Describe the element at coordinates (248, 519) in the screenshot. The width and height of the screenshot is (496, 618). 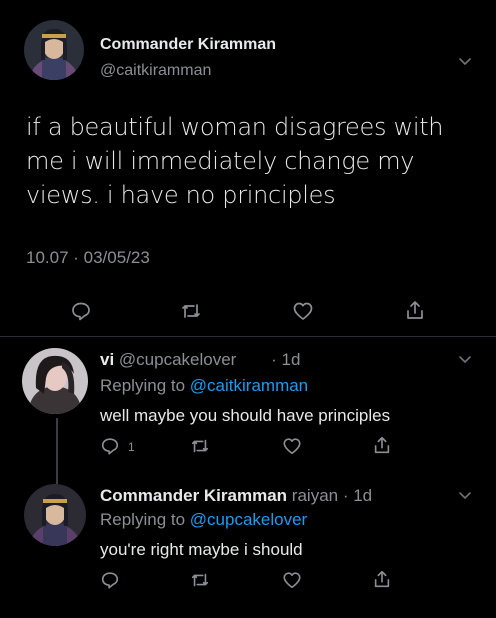
I see `mention-link: @cupcakelover` at that location.